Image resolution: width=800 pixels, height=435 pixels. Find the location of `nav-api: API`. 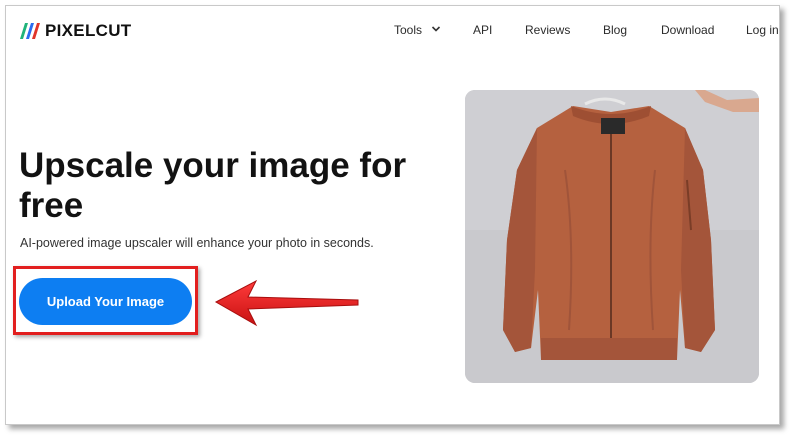

nav-api: API is located at coordinates (482, 30).